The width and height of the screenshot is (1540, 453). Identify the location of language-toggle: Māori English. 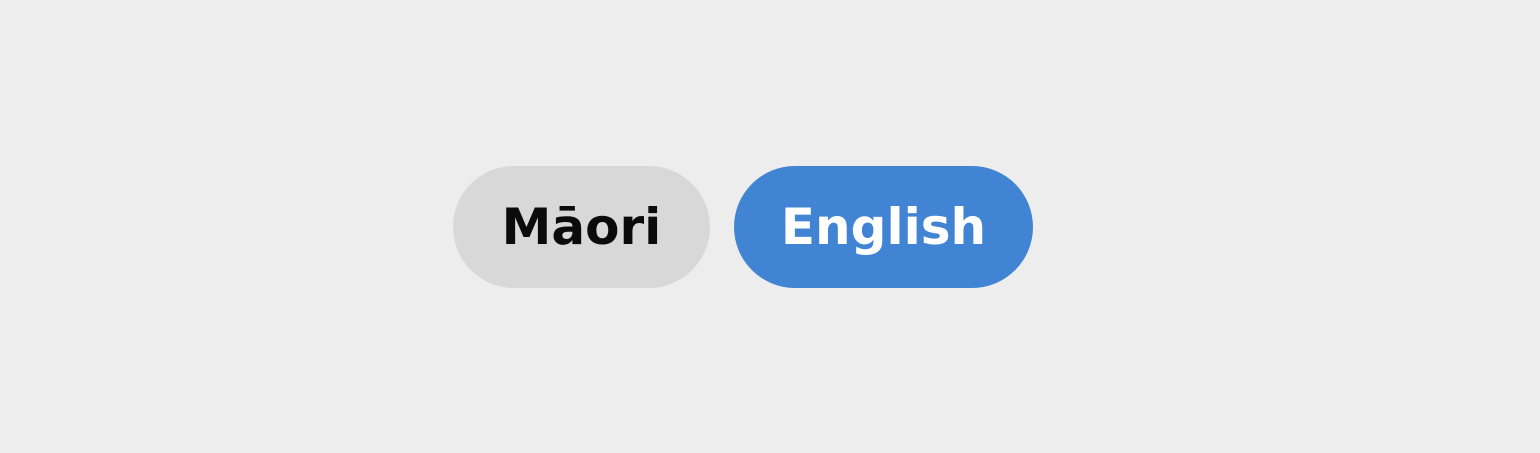
(743, 227).